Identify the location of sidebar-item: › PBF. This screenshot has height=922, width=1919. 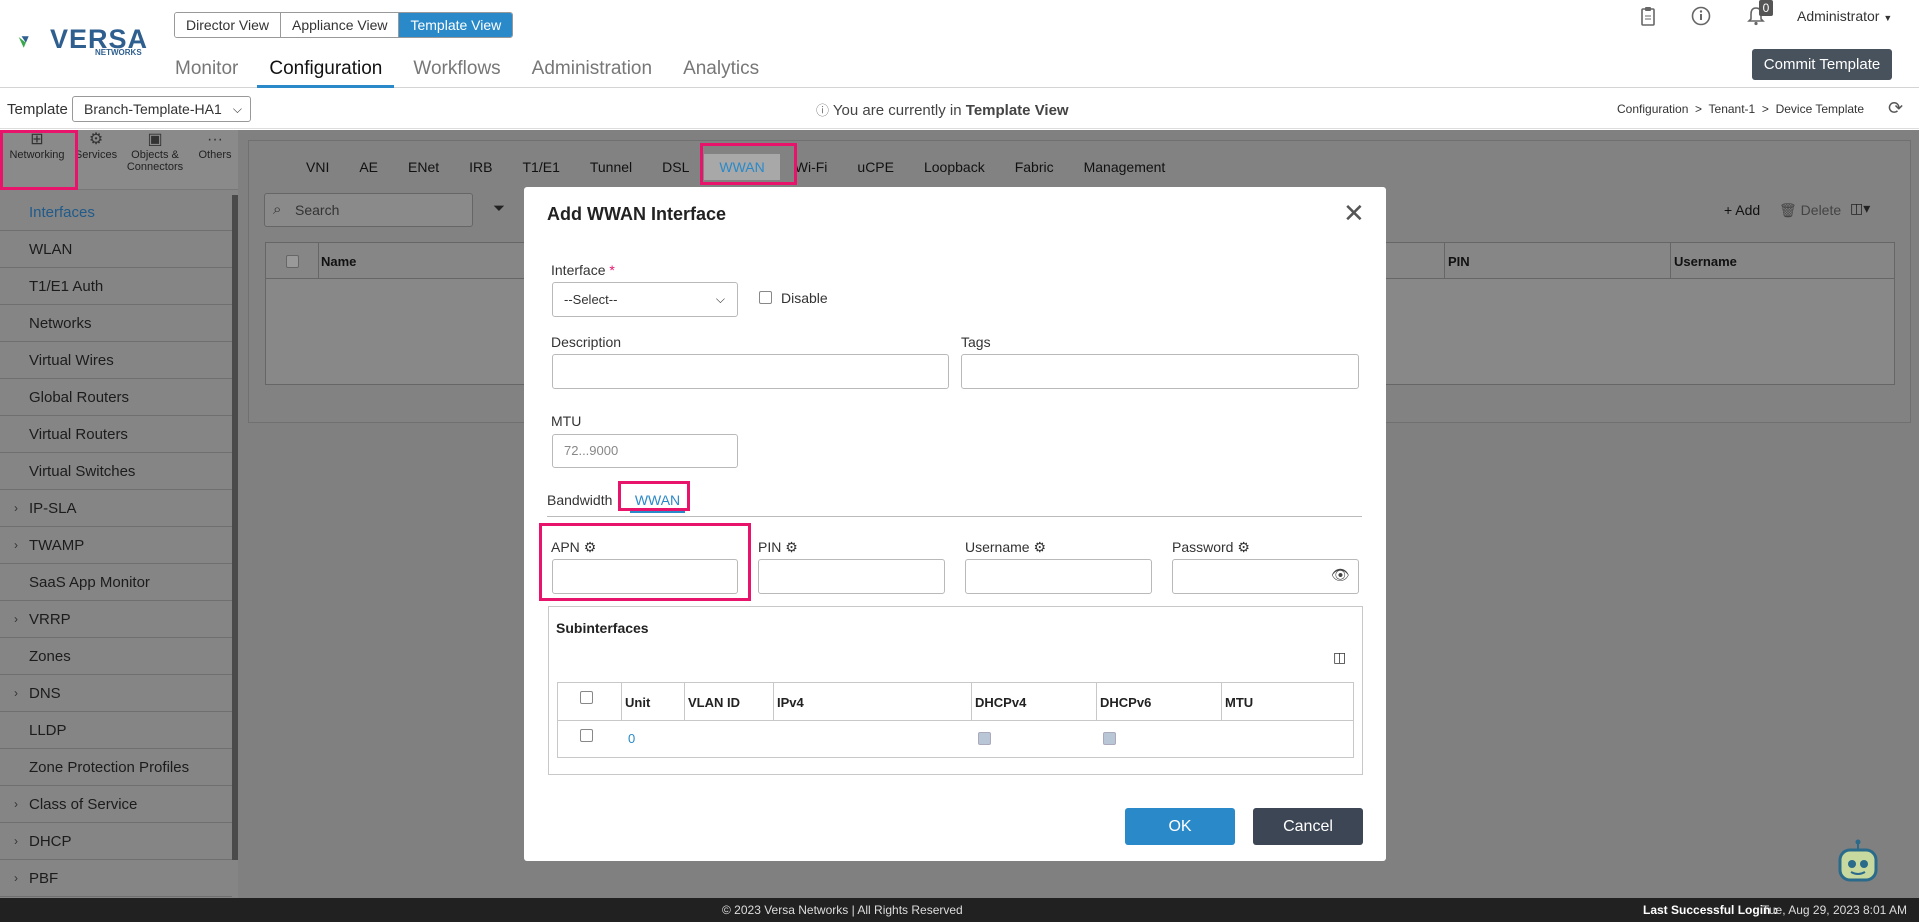
(116, 878).